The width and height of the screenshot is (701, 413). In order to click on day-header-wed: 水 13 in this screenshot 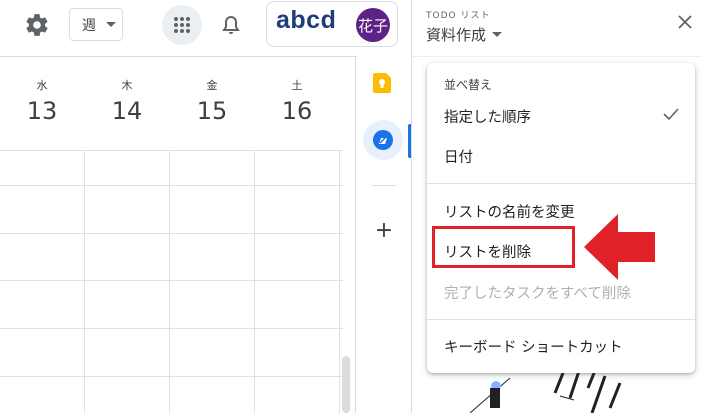, I will do `click(42, 92)`.